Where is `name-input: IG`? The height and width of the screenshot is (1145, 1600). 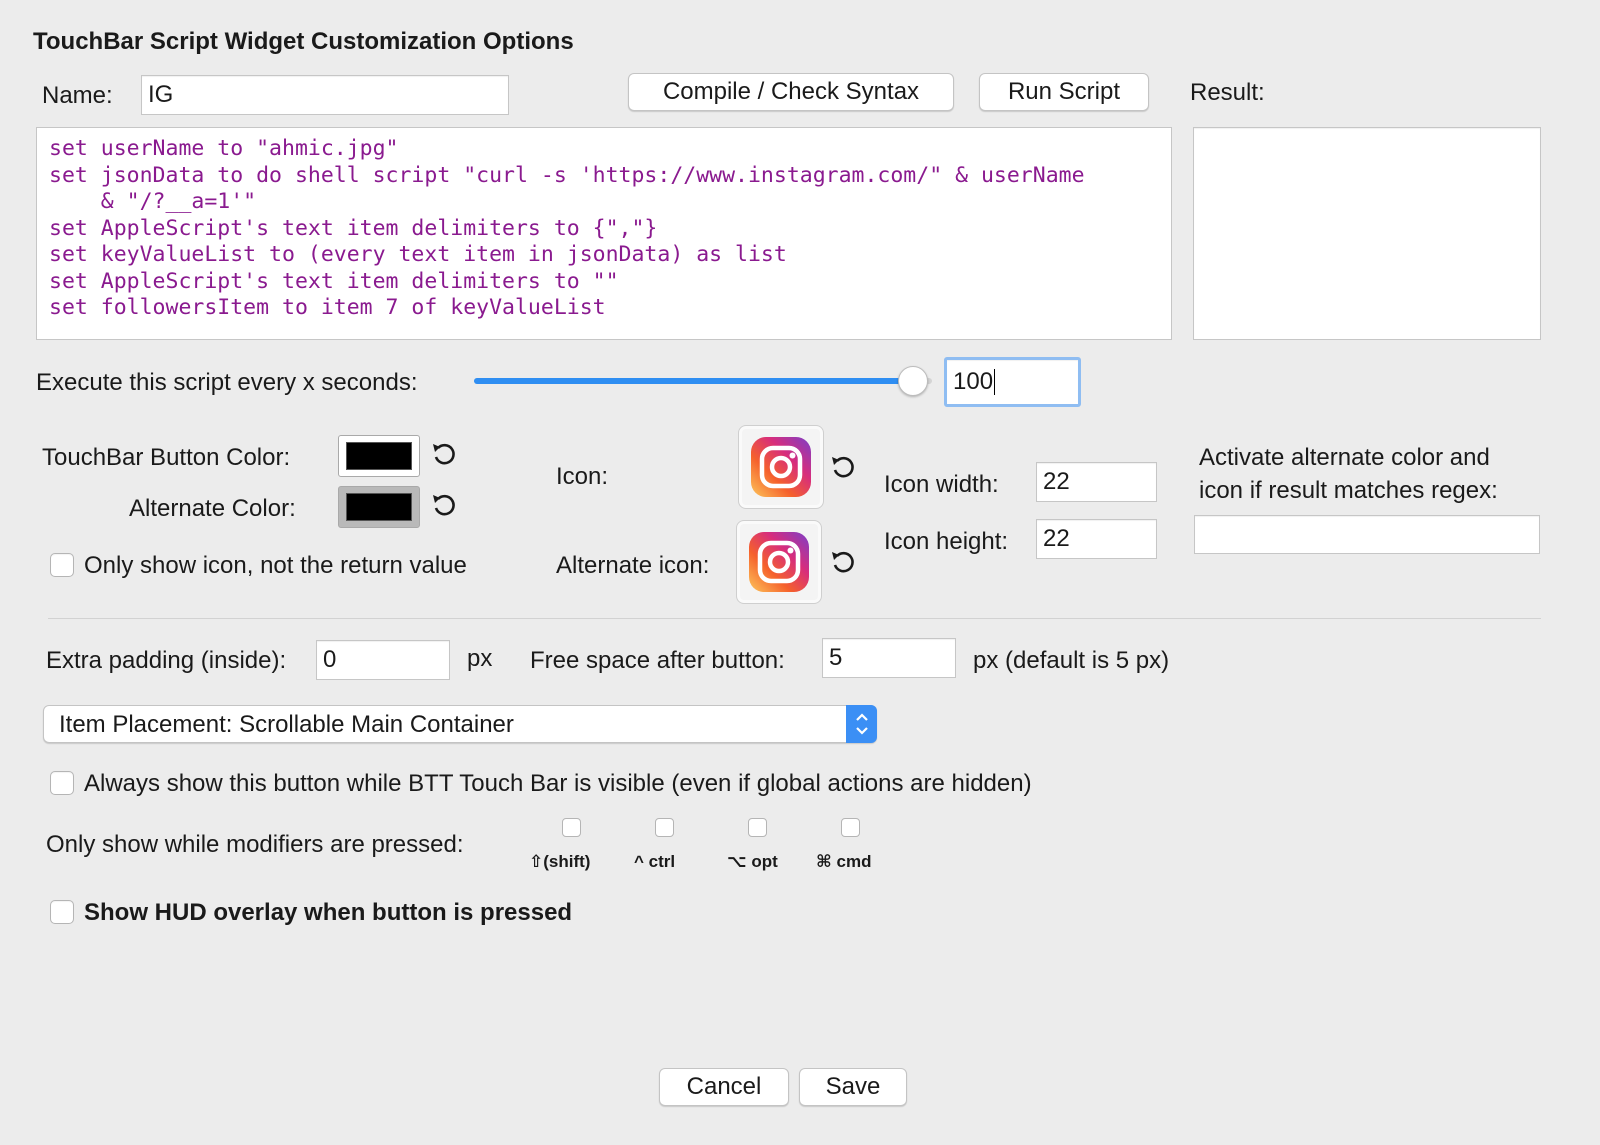 name-input: IG is located at coordinates (325, 95).